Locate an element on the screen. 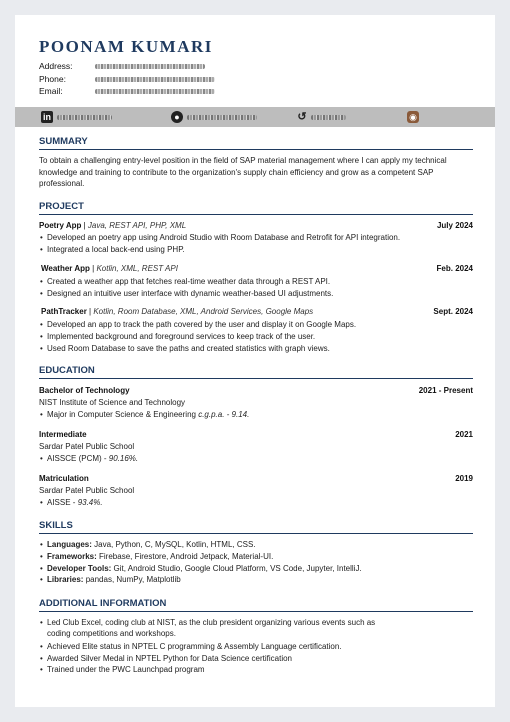  education-heading: EDUCATION is located at coordinates (256, 372).